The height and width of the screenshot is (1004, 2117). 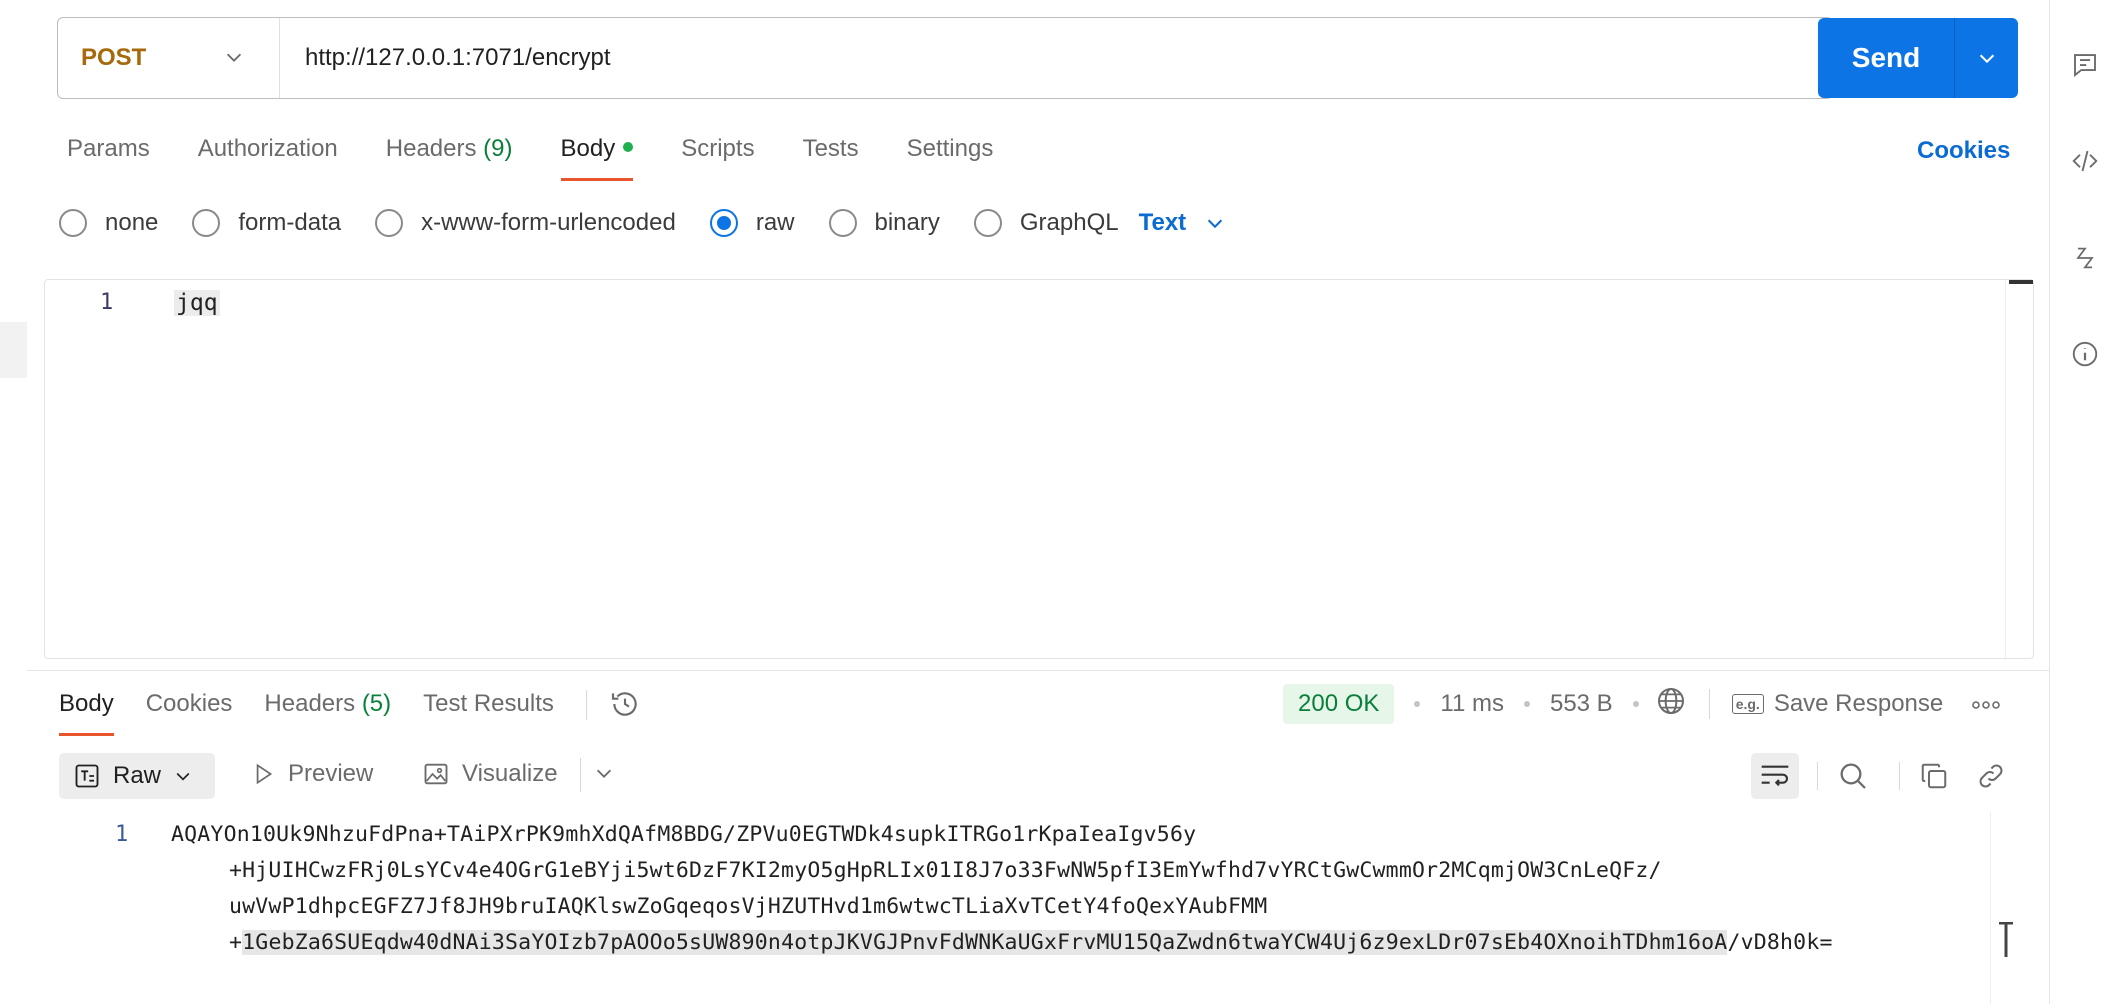 I want to click on tab-tests: Tests, so click(x=831, y=156).